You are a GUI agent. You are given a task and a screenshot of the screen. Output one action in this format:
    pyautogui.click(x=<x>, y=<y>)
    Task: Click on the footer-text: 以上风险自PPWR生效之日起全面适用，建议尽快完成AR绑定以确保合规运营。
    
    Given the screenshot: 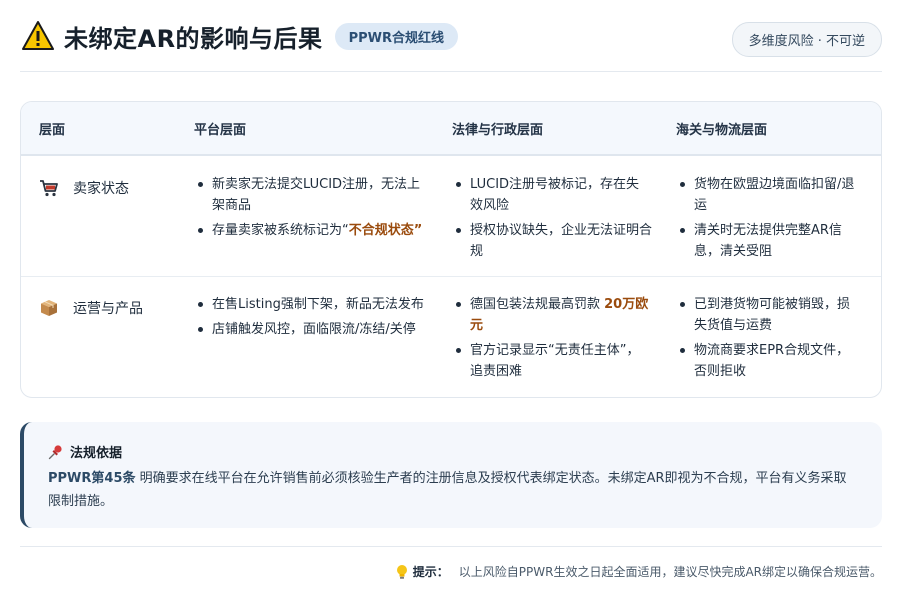 What is the action you would take?
    pyautogui.click(x=670, y=572)
    